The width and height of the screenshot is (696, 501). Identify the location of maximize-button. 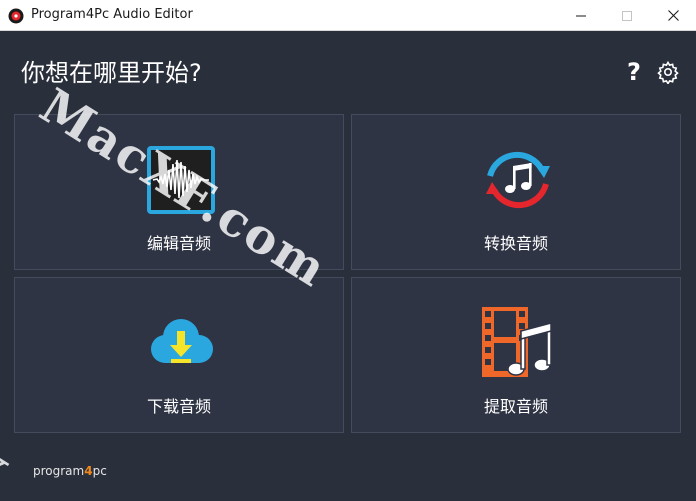
(627, 15).